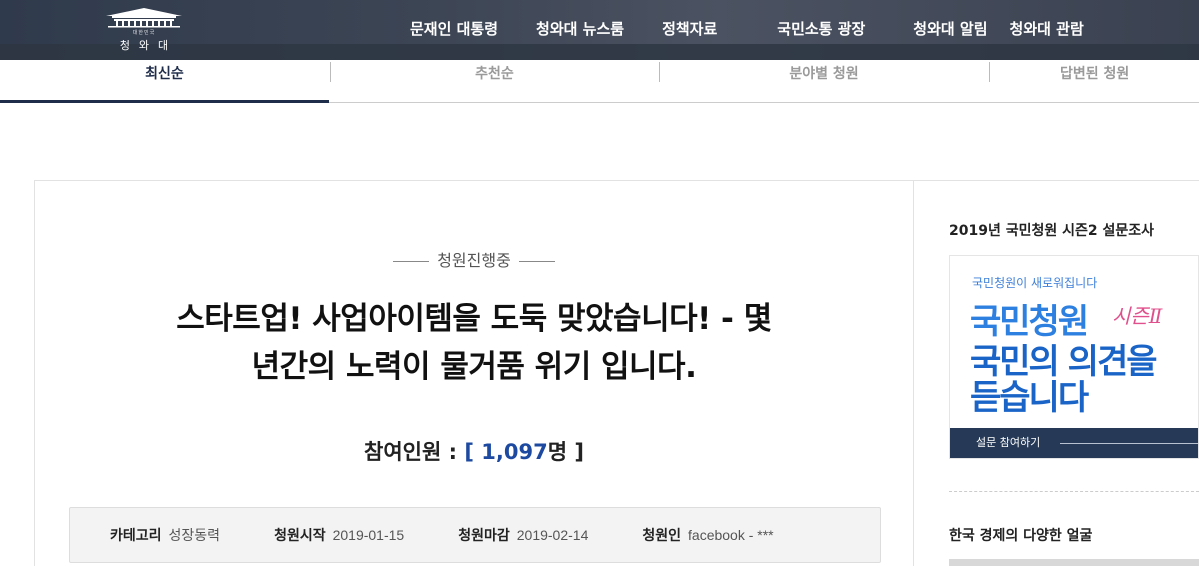  I want to click on banner-line3: 듣습니다, so click(1029, 398).